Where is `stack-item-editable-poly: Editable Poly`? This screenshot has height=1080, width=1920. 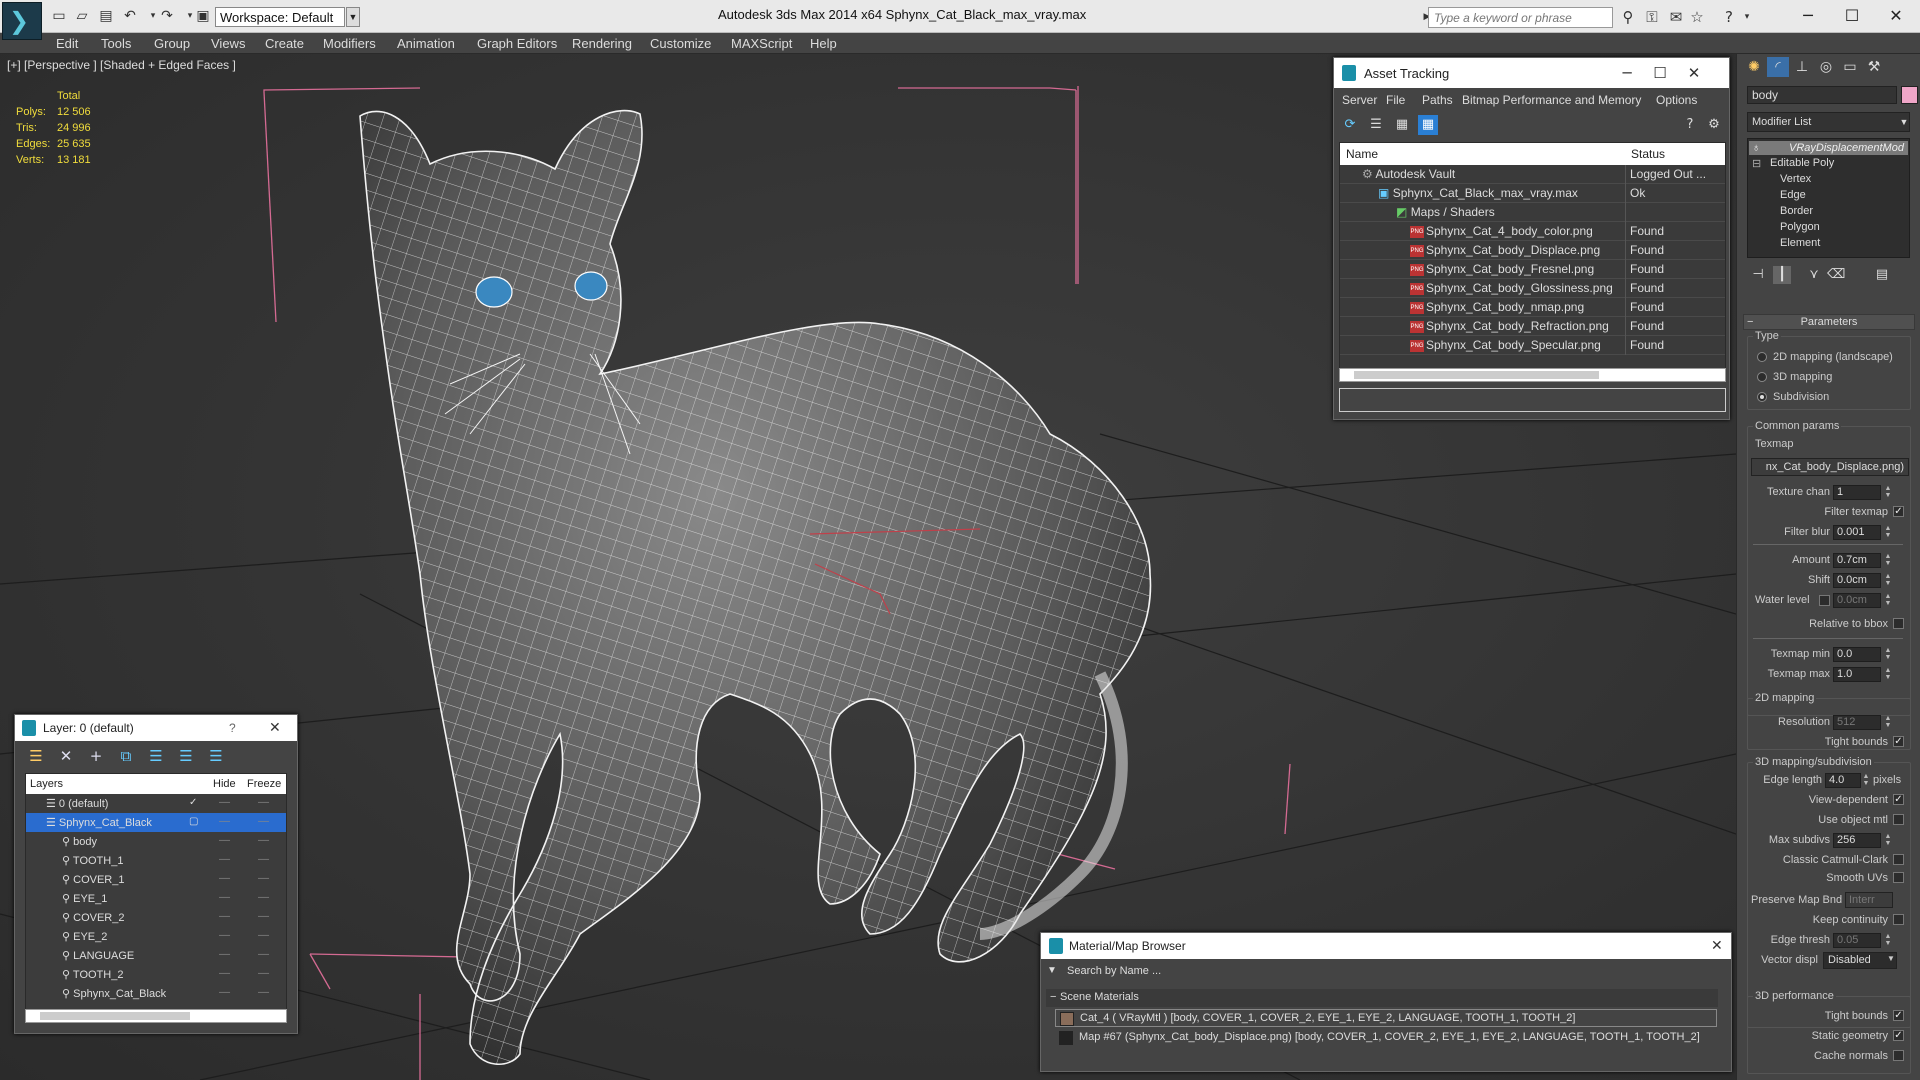 stack-item-editable-poly: Editable Poly is located at coordinates (1802, 163).